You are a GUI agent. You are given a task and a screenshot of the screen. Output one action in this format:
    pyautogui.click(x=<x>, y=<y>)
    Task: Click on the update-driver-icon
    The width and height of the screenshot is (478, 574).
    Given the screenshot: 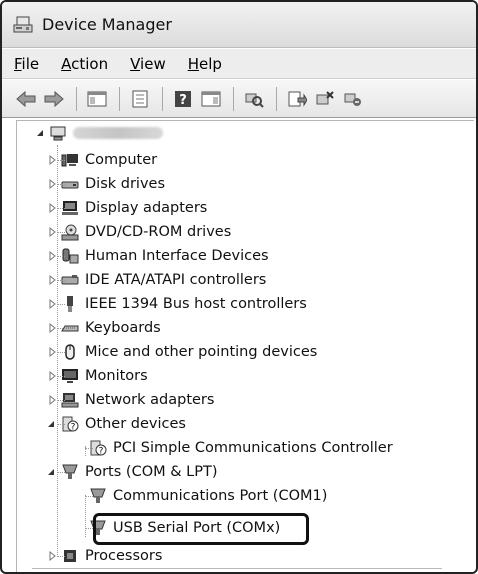 What is the action you would take?
    pyautogui.click(x=297, y=99)
    